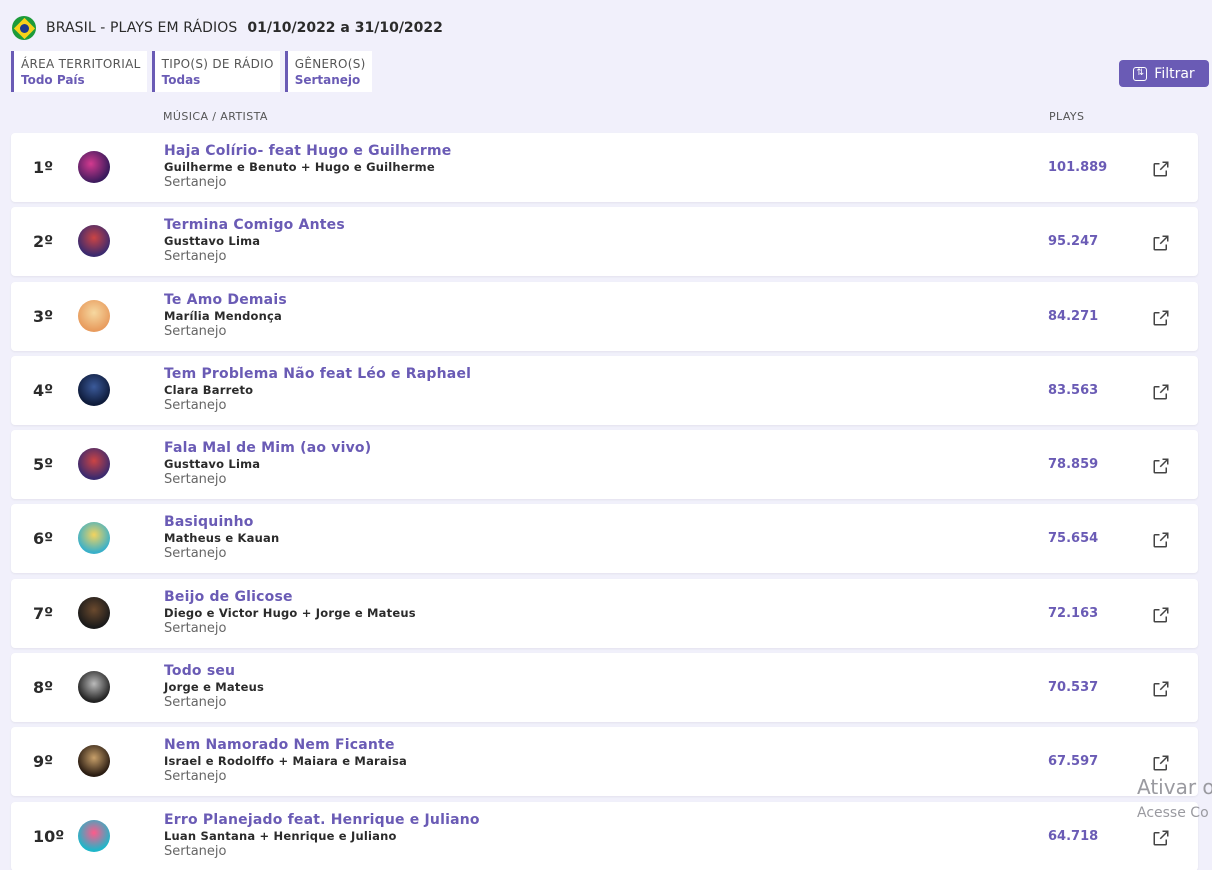 This screenshot has width=1212, height=870. What do you see at coordinates (290, 597) in the screenshot?
I see `song-title: Beijo de Glicose` at bounding box center [290, 597].